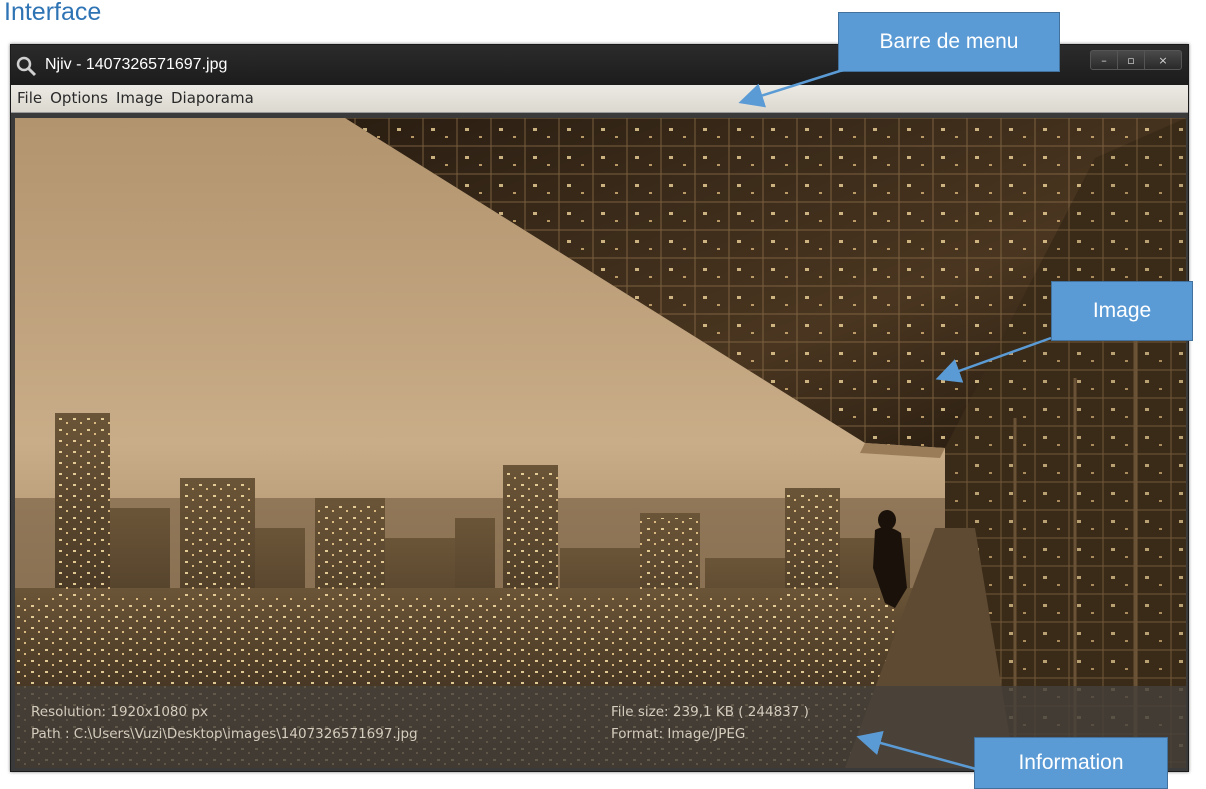 The height and width of the screenshot is (789, 1206). I want to click on menu-image: Image, so click(139, 98).